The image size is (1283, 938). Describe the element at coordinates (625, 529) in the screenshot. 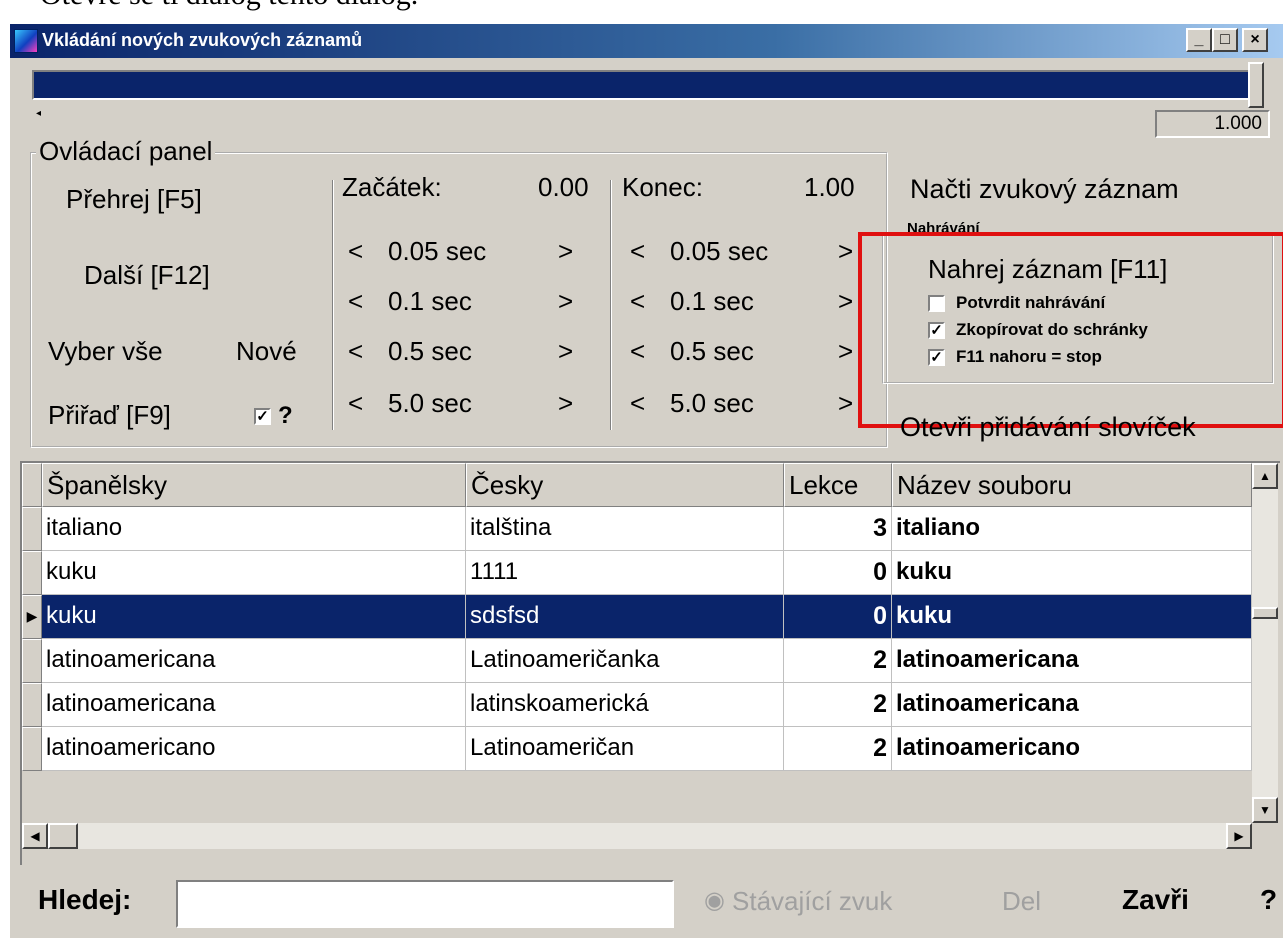

I see `cell-czech: italština` at that location.